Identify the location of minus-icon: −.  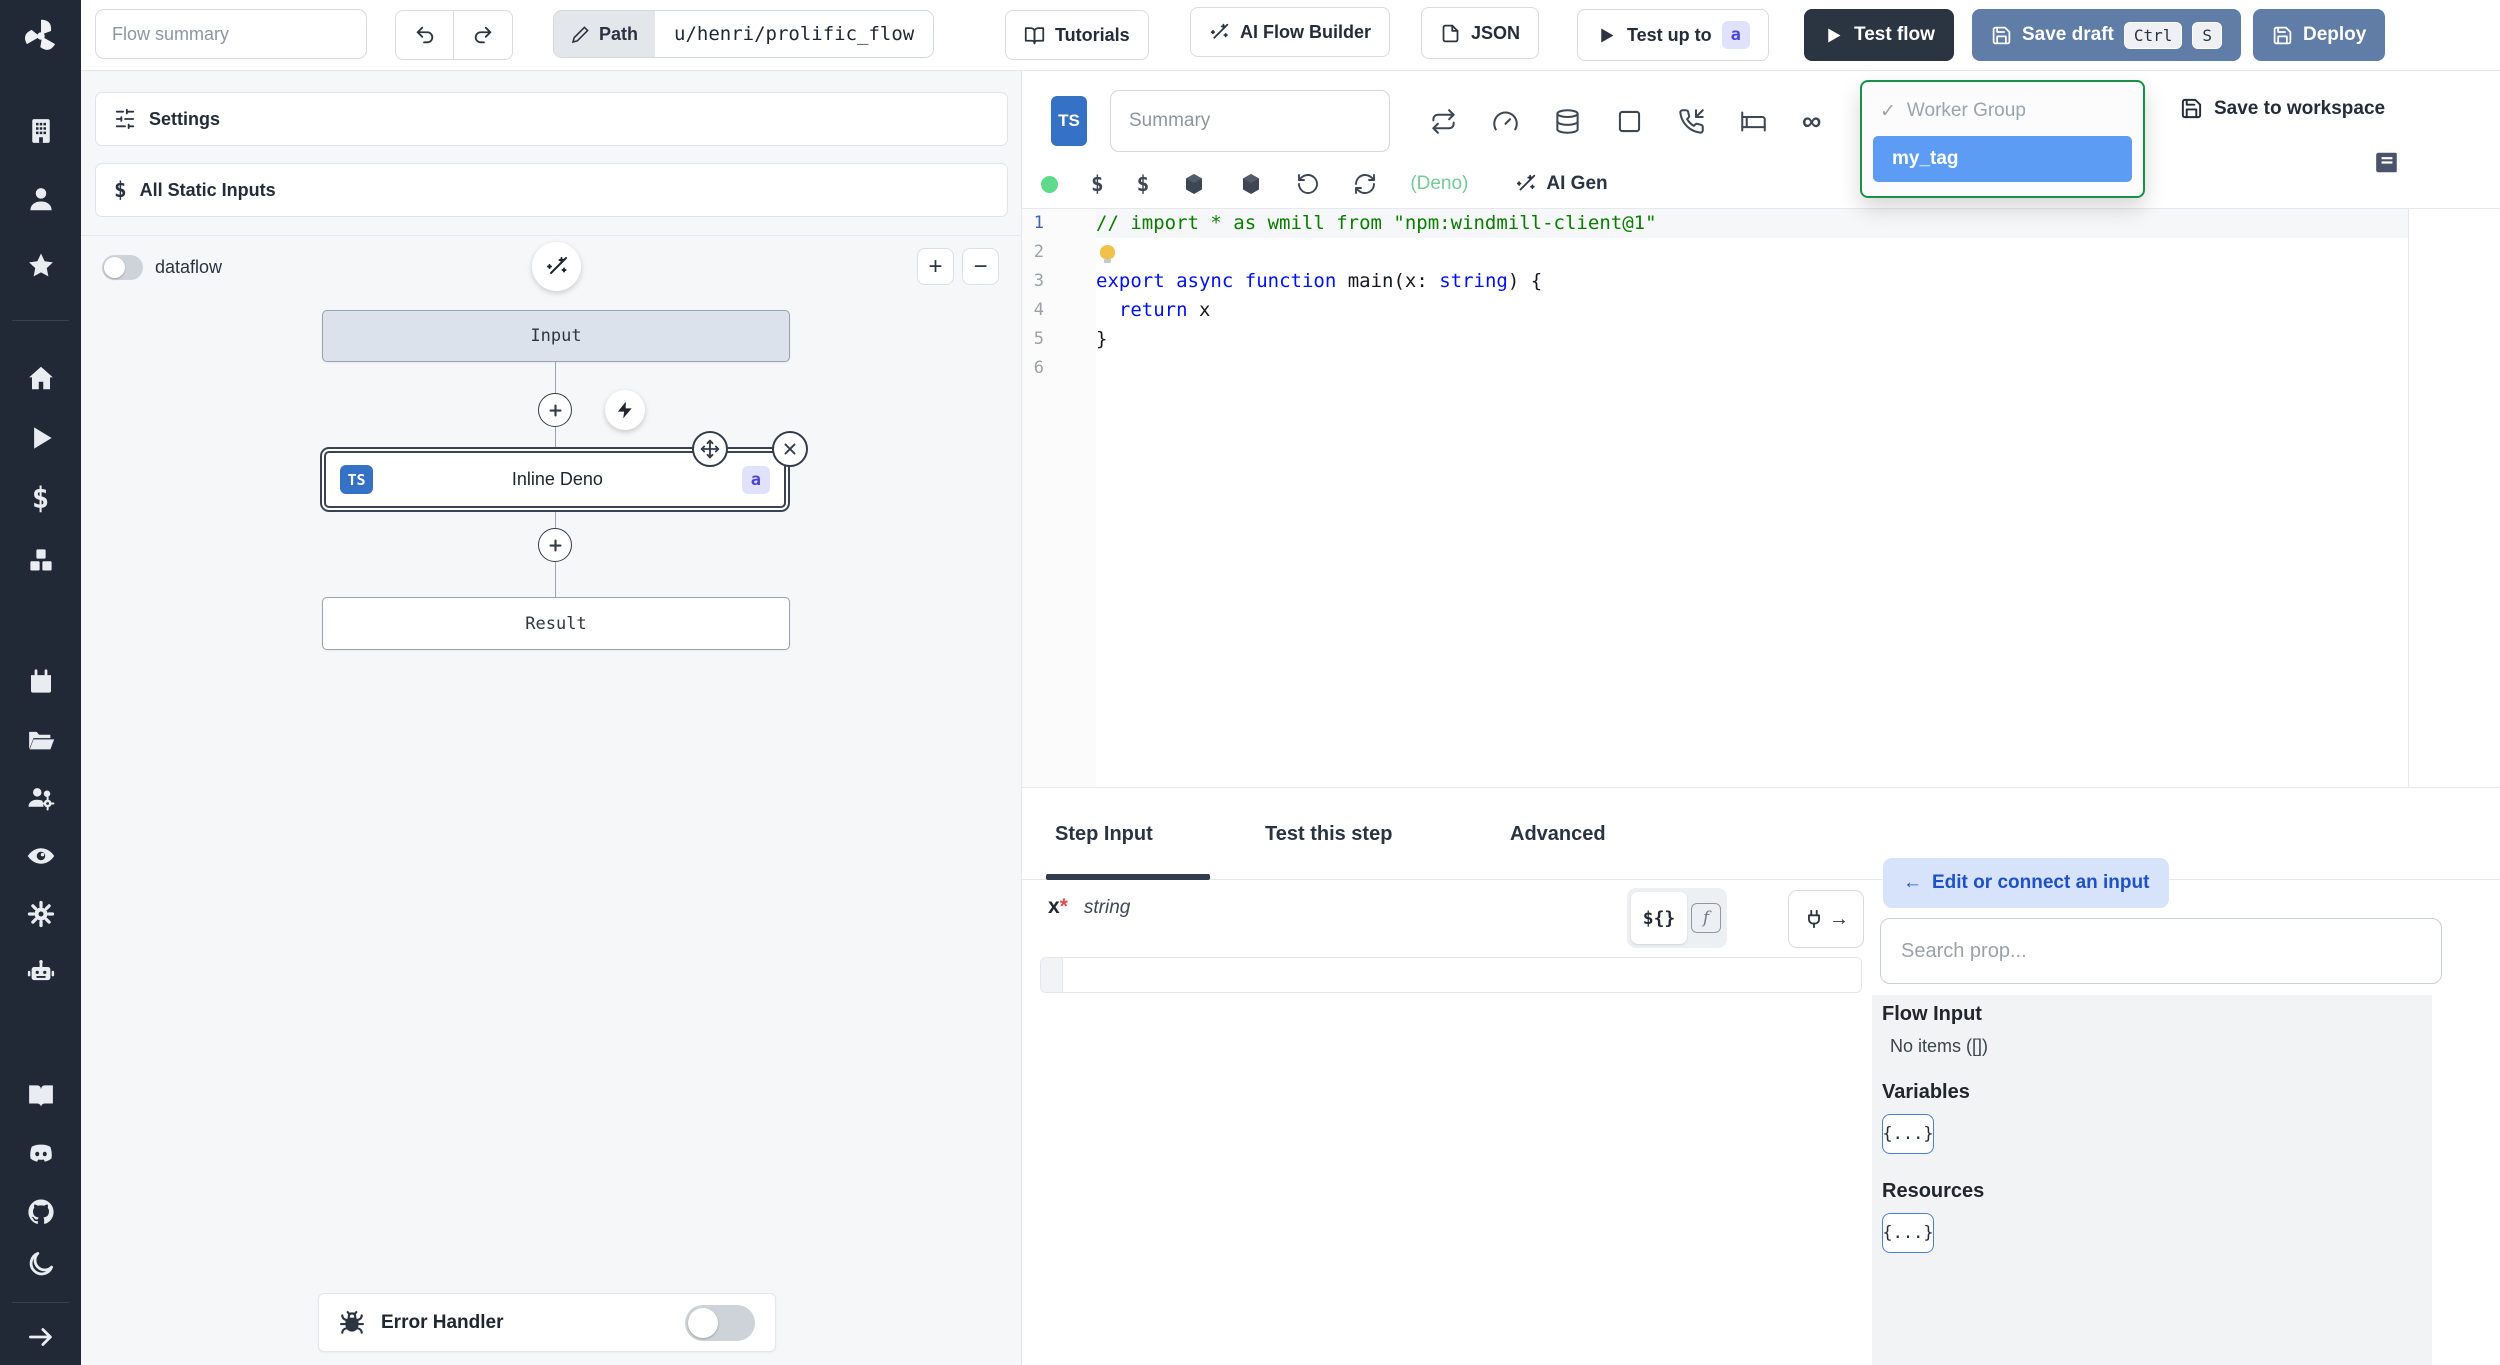
(980, 266).